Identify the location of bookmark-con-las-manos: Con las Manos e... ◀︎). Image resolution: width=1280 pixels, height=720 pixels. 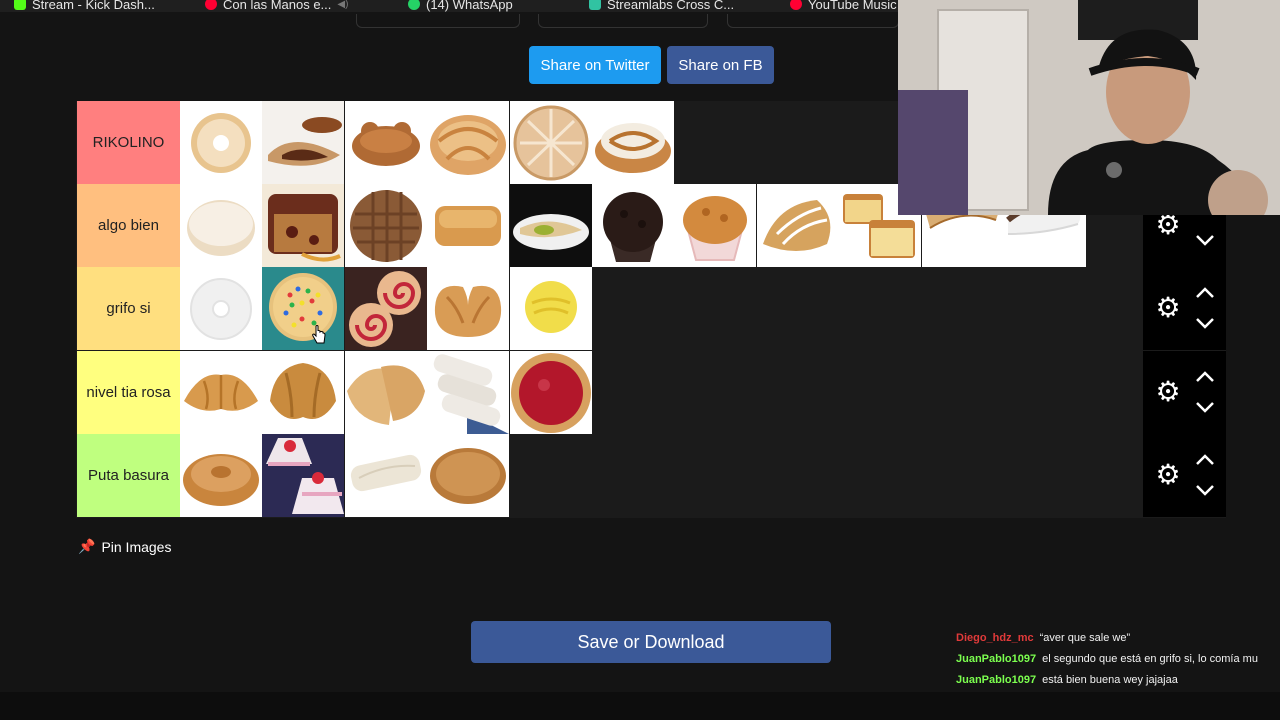
(276, 6).